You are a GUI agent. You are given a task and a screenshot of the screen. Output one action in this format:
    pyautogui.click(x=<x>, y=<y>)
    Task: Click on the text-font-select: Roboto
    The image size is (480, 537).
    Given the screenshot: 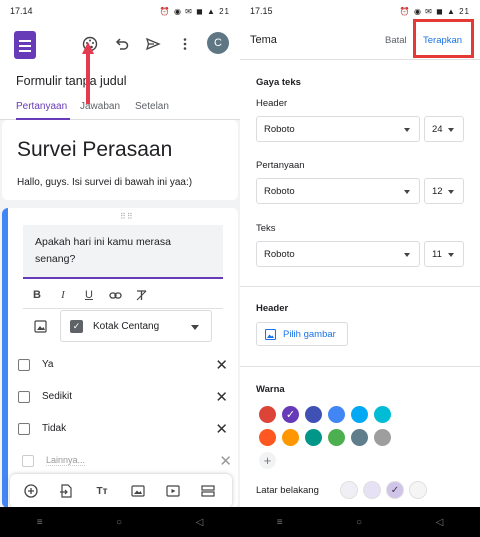 What is the action you would take?
    pyautogui.click(x=338, y=254)
    